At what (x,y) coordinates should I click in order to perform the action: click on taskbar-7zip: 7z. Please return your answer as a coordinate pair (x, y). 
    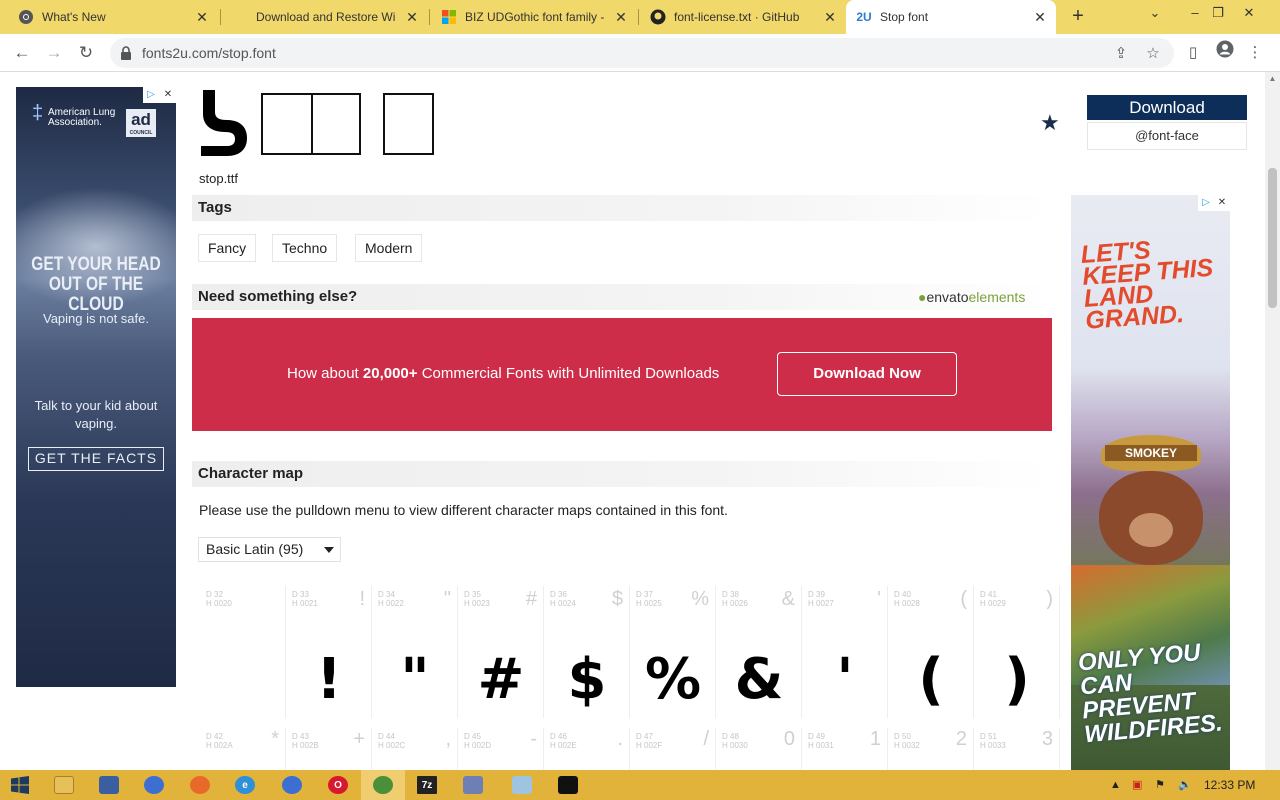
    Looking at the image, I should click on (427, 785).